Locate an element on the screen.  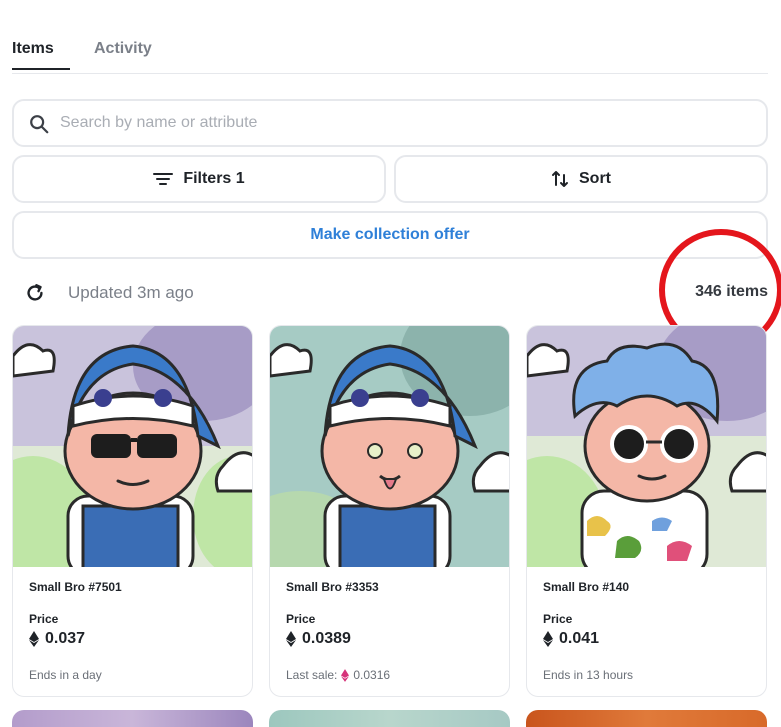
listing-status: Ends in a day is located at coordinates (65, 675).